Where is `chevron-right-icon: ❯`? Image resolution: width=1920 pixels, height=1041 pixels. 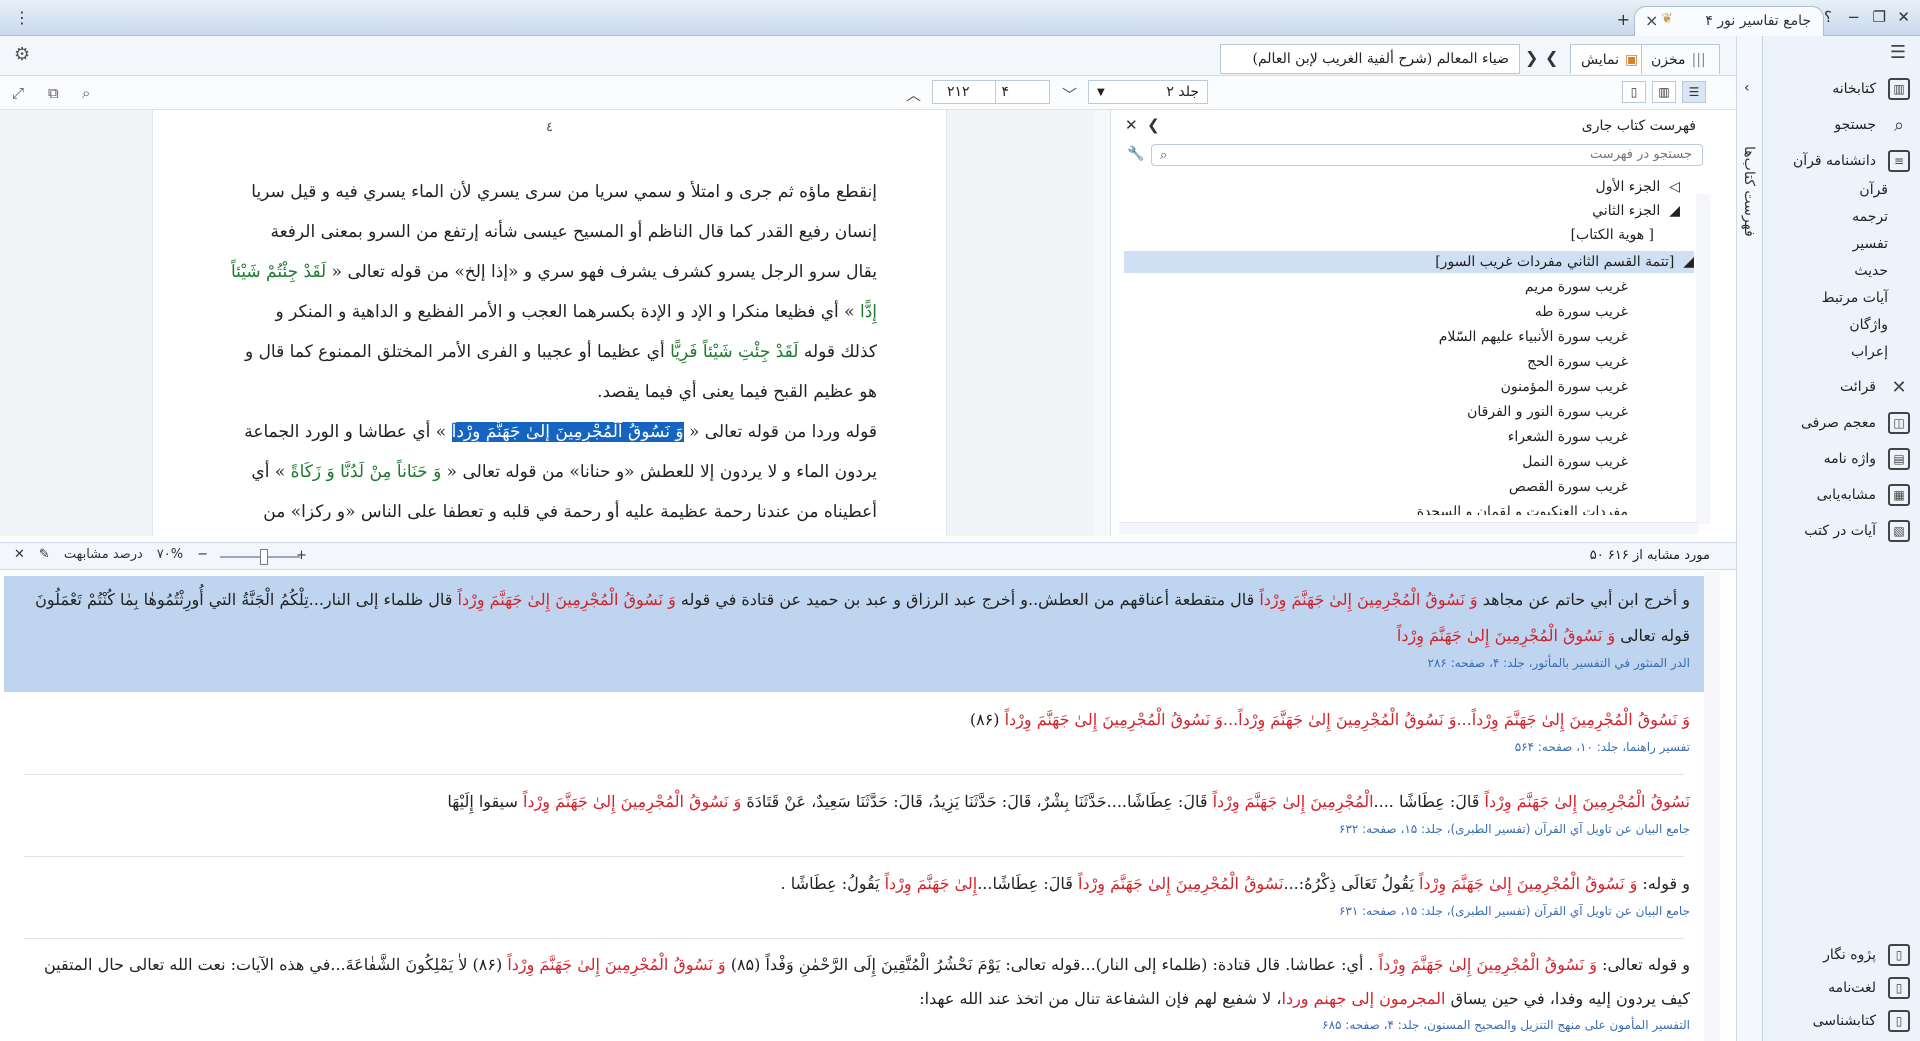 chevron-right-icon: ❯ is located at coordinates (1531, 57).